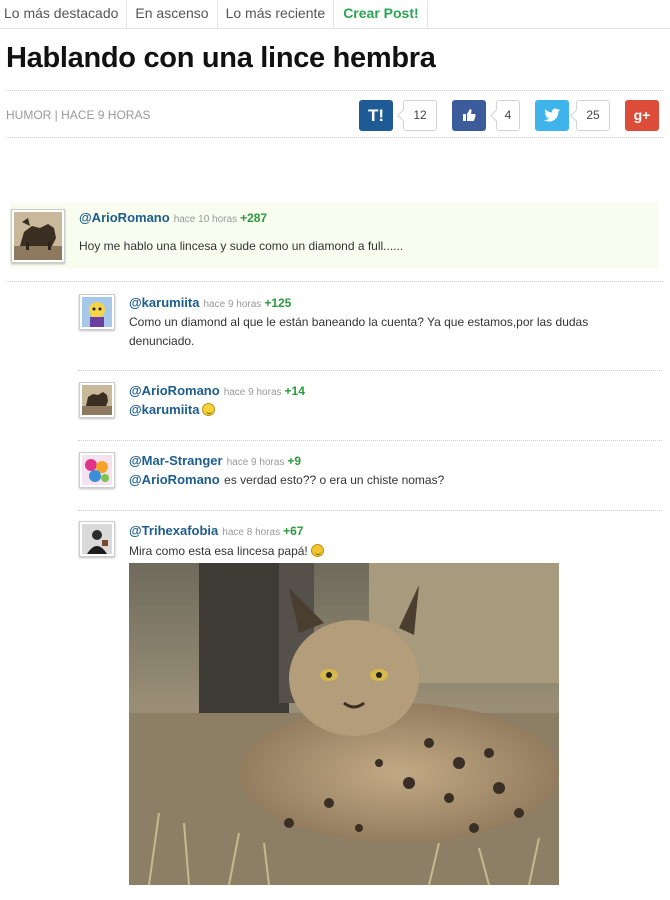  I want to click on comment-score: +287, so click(254, 218).